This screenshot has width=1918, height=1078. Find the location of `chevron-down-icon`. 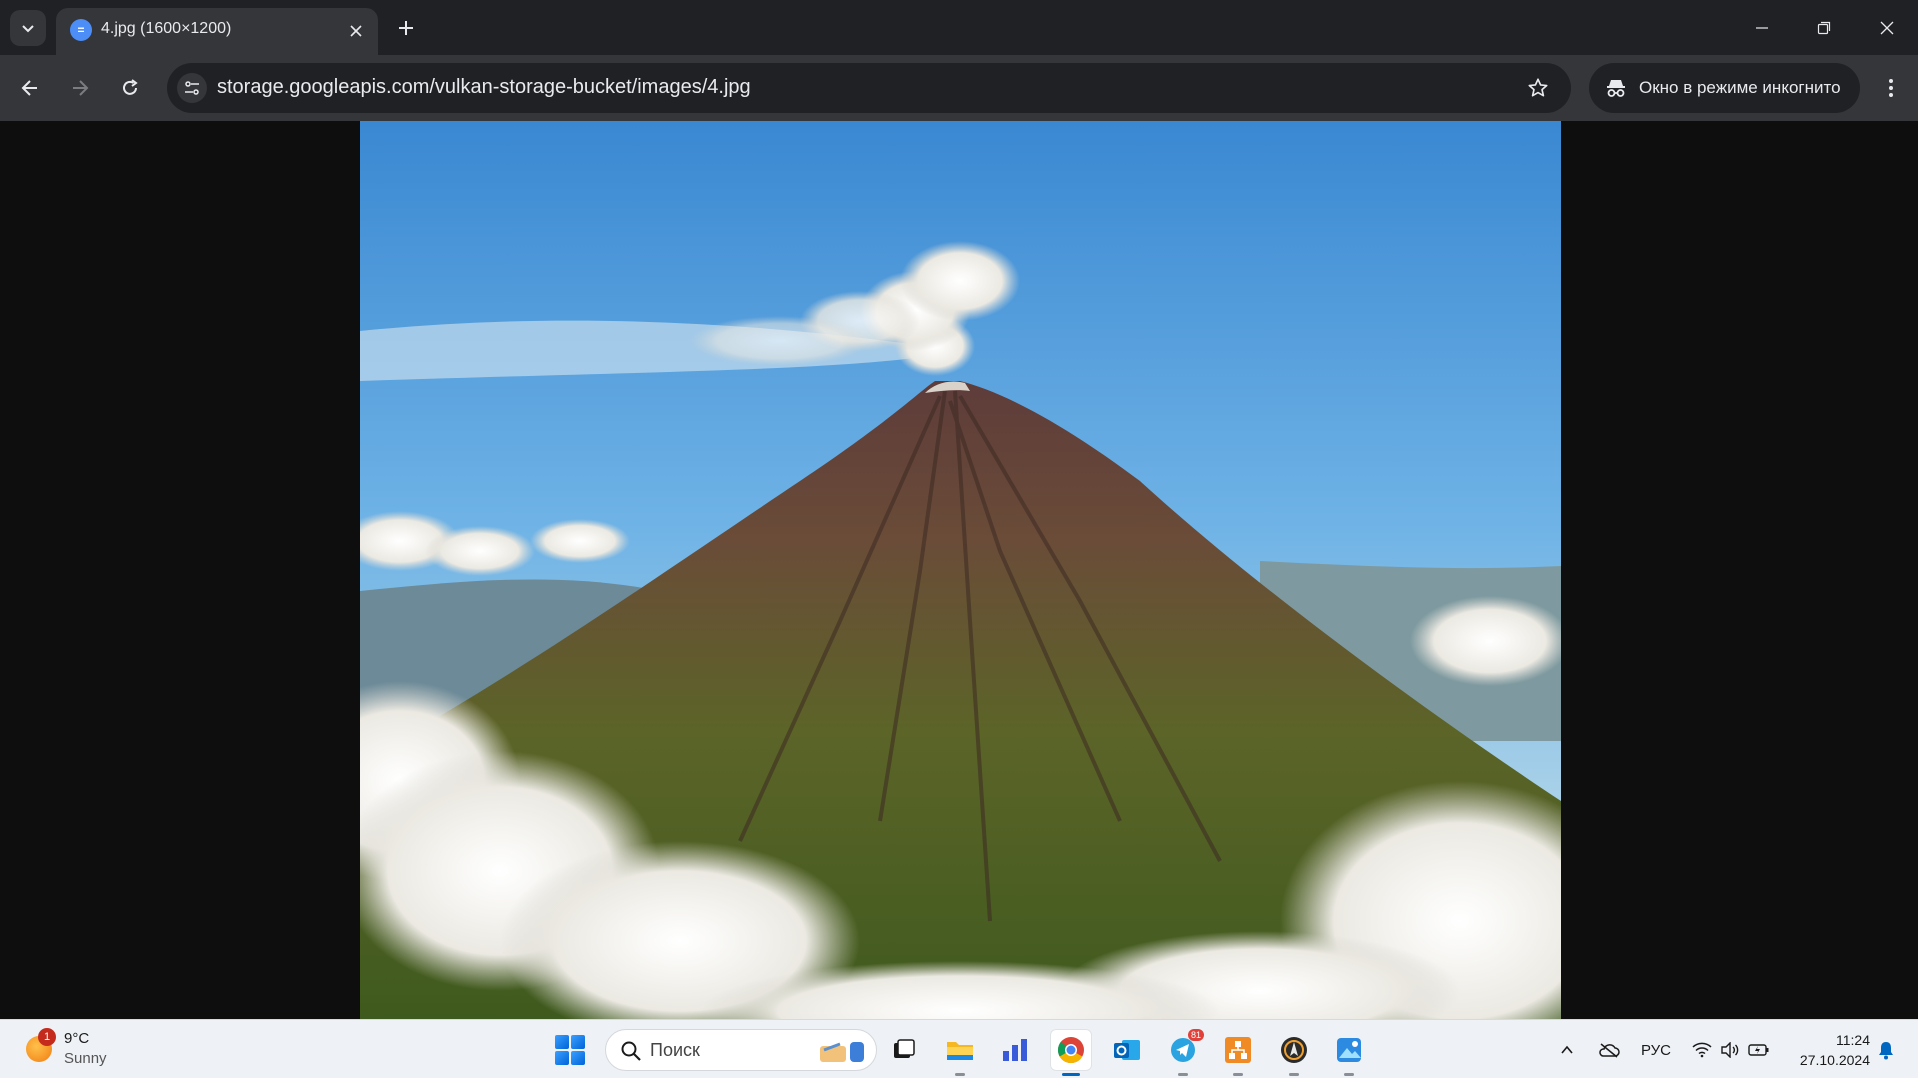

chevron-down-icon is located at coordinates (28, 29).